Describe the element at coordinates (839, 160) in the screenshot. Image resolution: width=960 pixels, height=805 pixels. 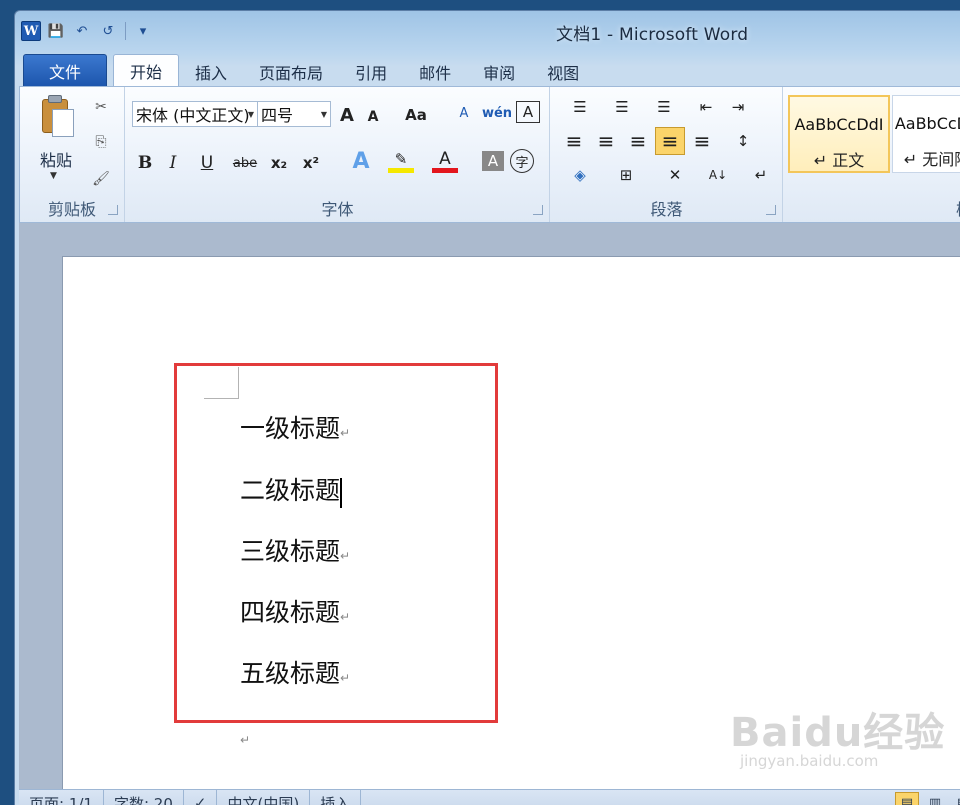
I see `style-normal-name: ↵ 正文` at that location.